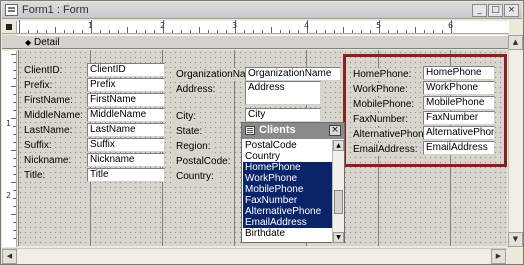 The image size is (524, 265). I want to click on vertical-ruler: 12, so click(9, 149).